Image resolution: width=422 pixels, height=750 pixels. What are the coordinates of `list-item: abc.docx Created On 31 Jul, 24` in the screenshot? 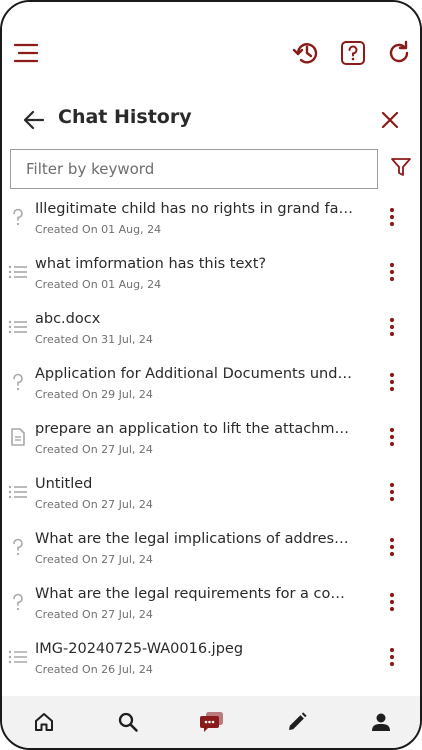 It's located at (211, 327).